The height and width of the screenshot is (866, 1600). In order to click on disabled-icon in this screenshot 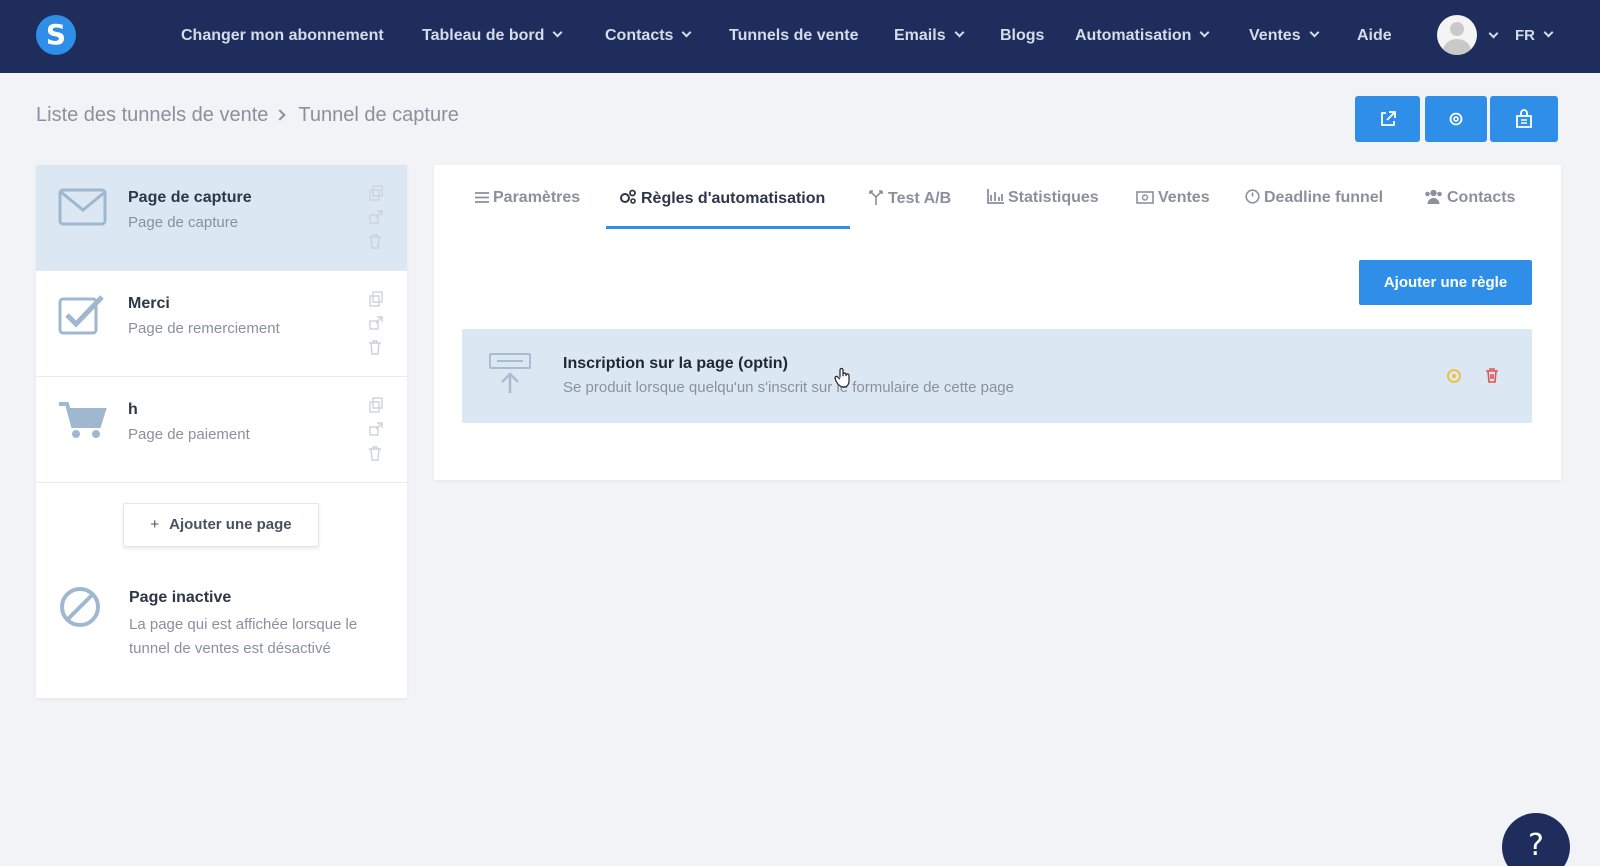, I will do `click(80, 607)`.